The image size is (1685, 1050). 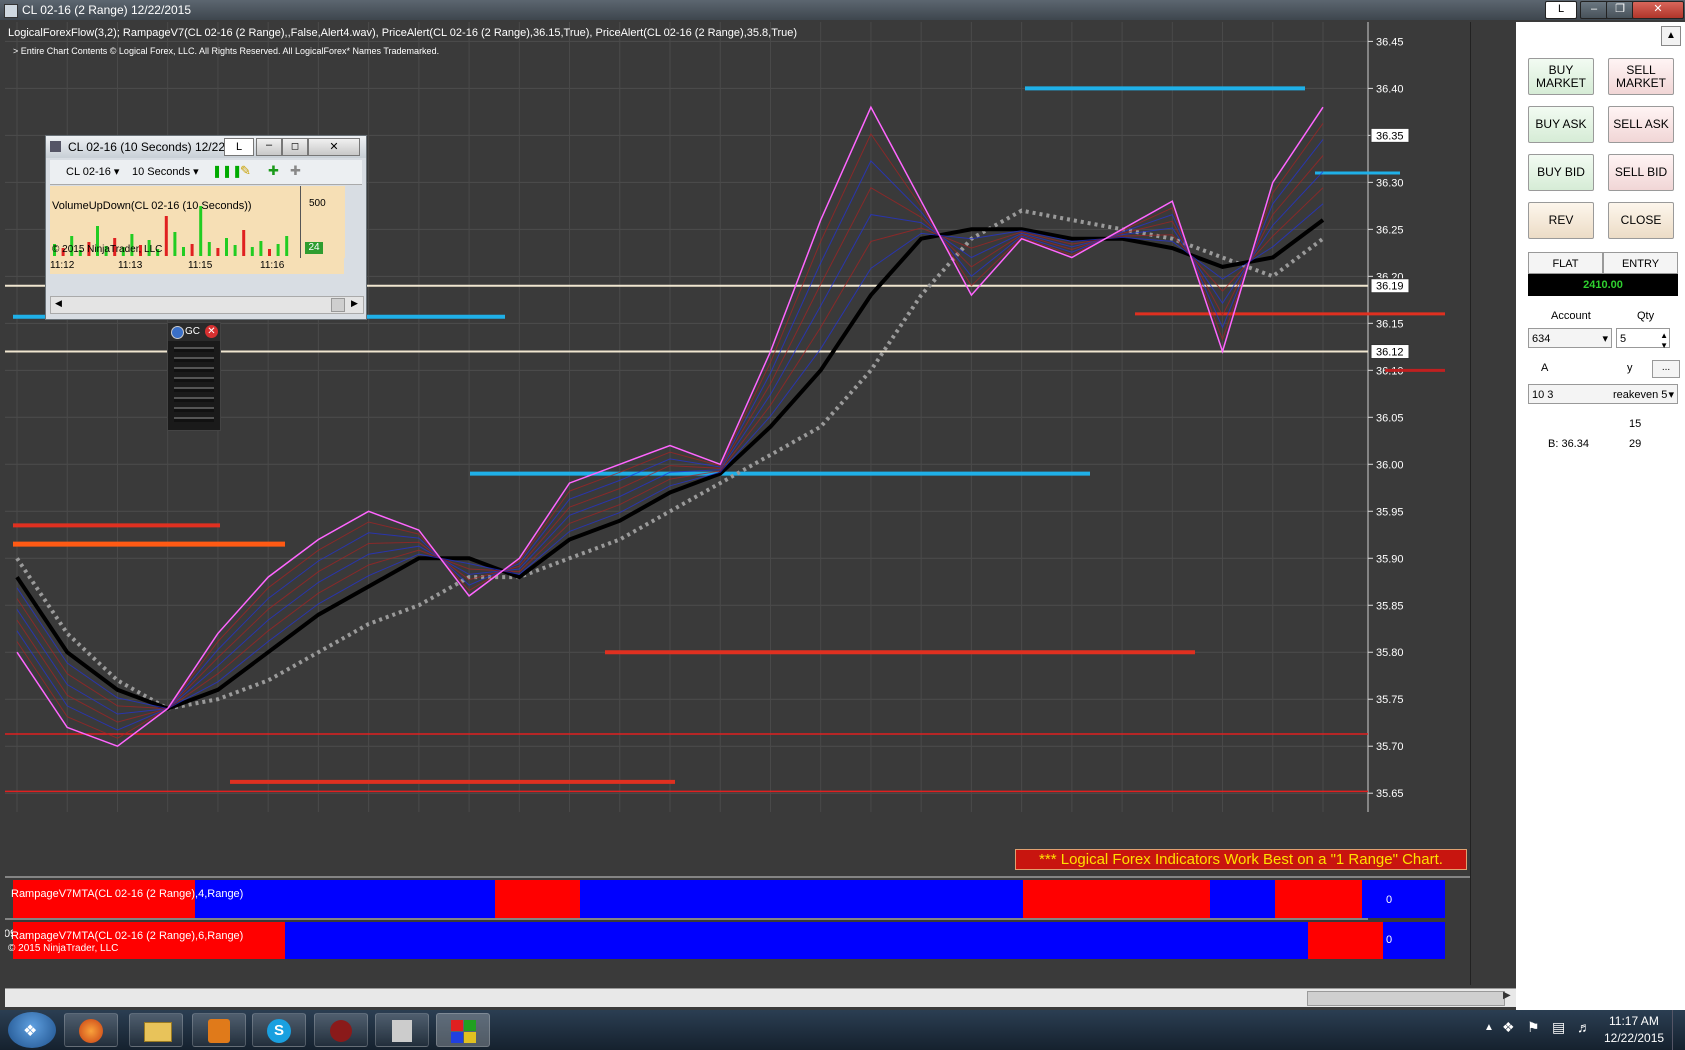 I want to click on y-tick-label: 36.00, so click(x=1390, y=465).